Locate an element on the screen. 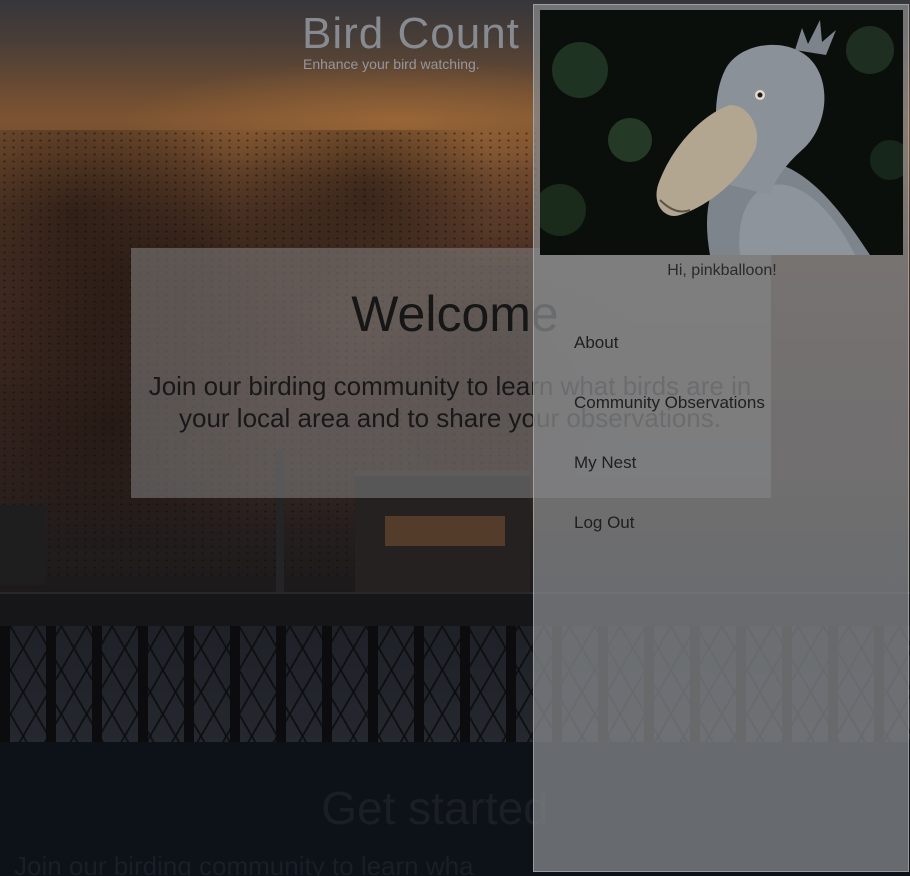  shoebill-icon is located at coordinates (721, 132).